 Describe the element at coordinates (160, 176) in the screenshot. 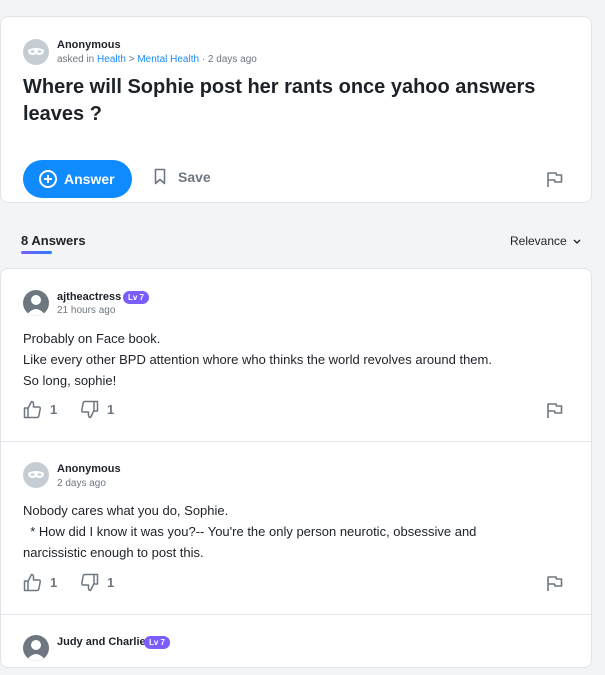

I see `bookmark-icon` at that location.